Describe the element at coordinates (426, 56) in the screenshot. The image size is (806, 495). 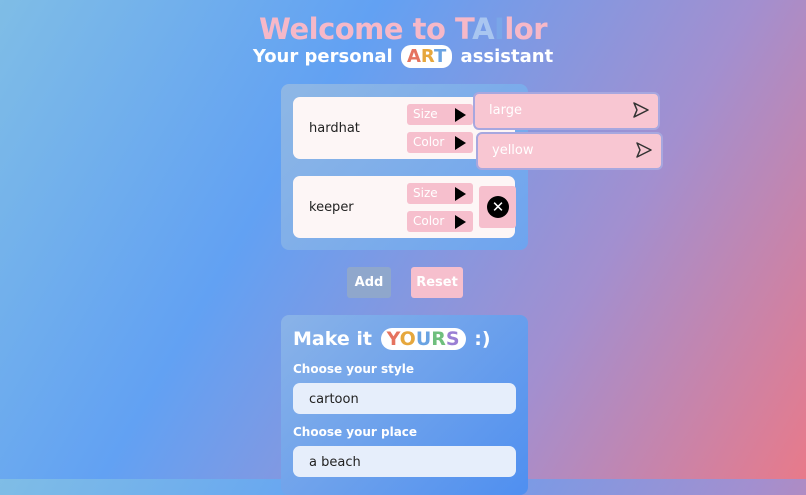
I see `art-badge: ART` at that location.